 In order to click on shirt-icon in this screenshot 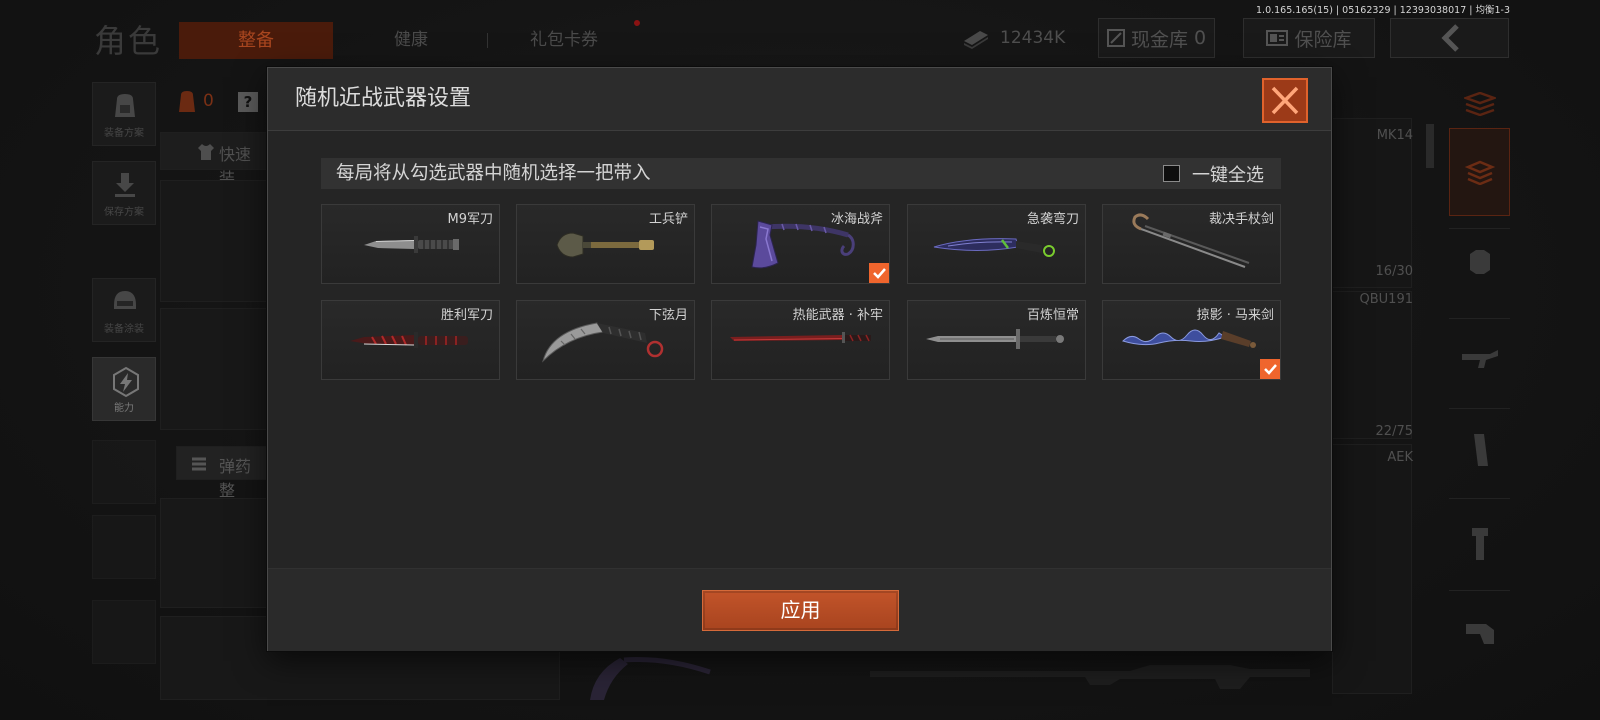, I will do `click(206, 152)`.